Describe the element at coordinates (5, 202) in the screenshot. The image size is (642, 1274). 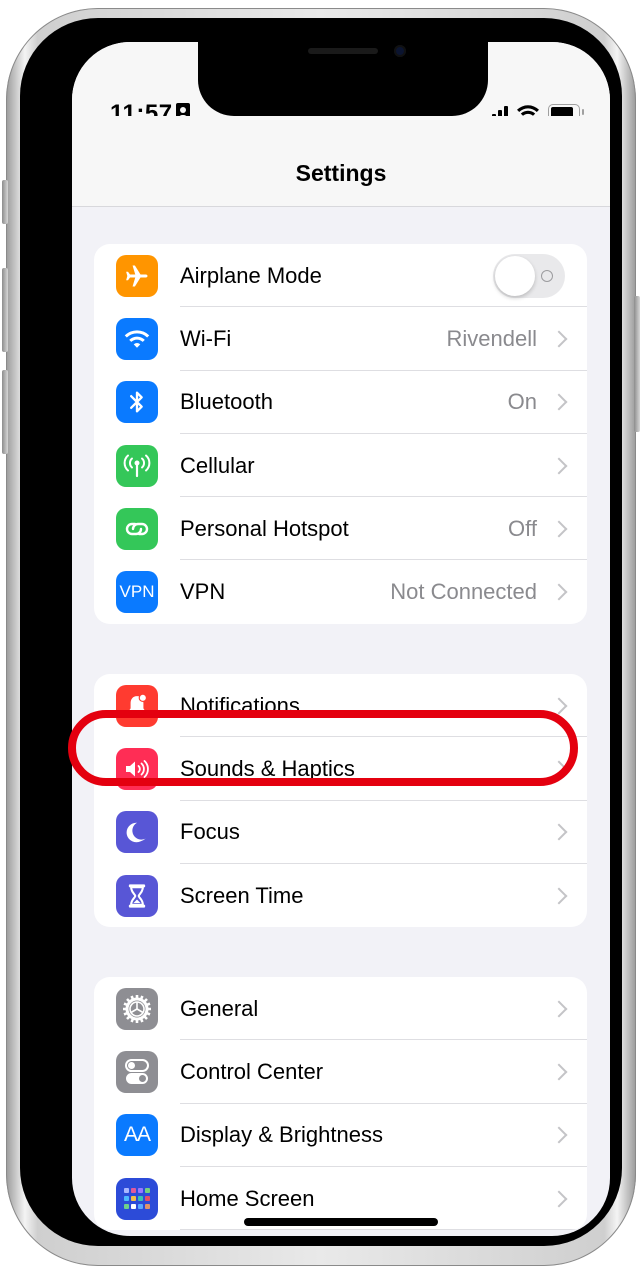
I see `silent-switch` at that location.